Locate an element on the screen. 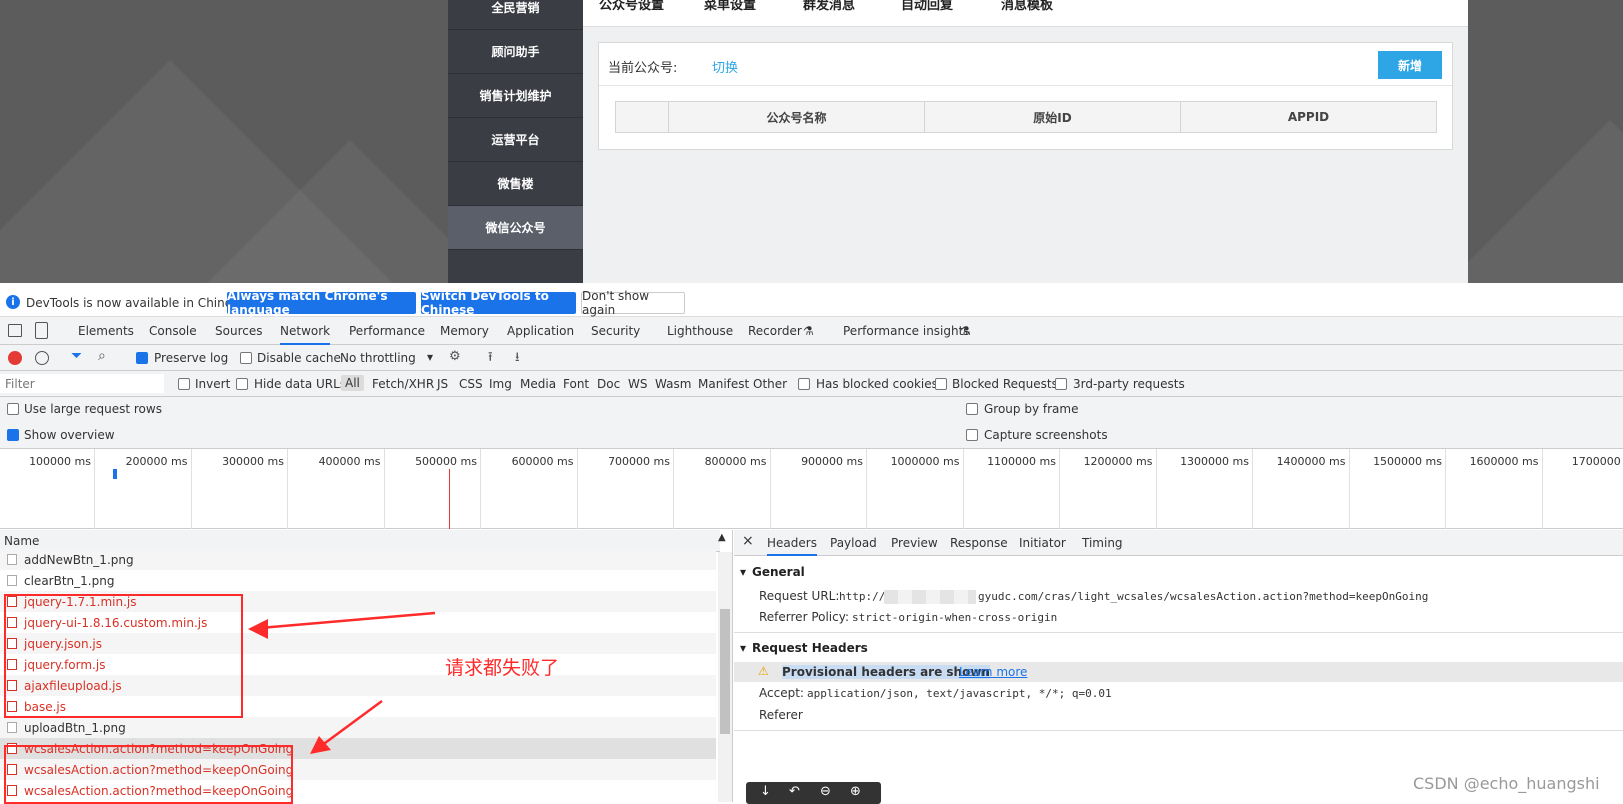 This screenshot has height=804, width=1623. match-language-button: Always match Chrome's language is located at coordinates (321, 303).